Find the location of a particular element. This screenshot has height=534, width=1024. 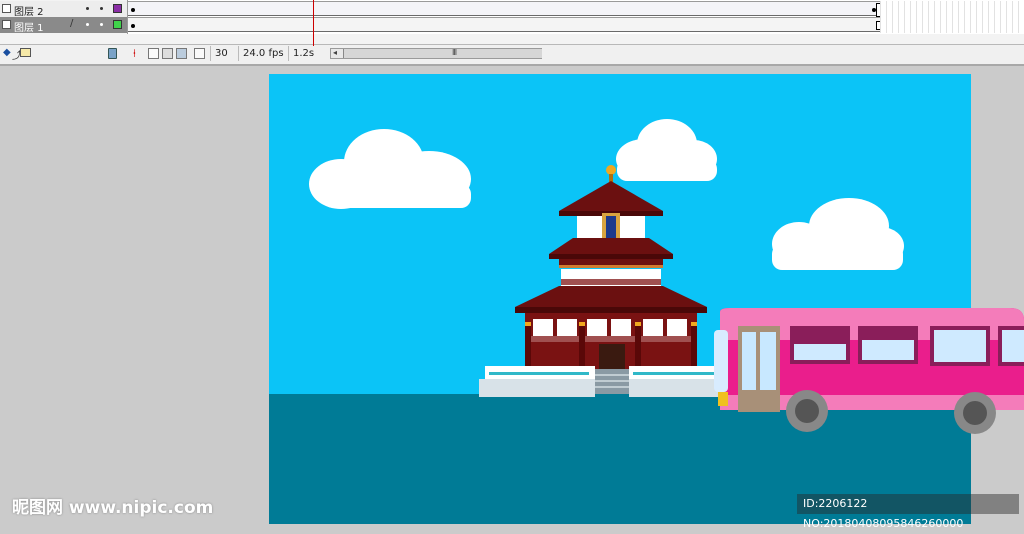

layer-list: 图层 2 图层 1 / is located at coordinates (64, 17).